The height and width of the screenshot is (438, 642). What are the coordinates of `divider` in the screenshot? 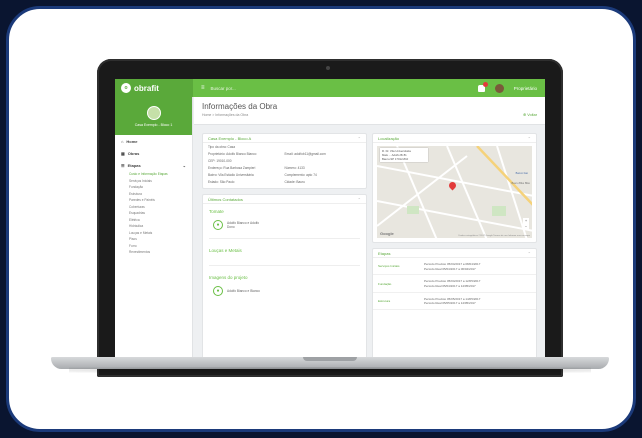 It's located at (284, 238).